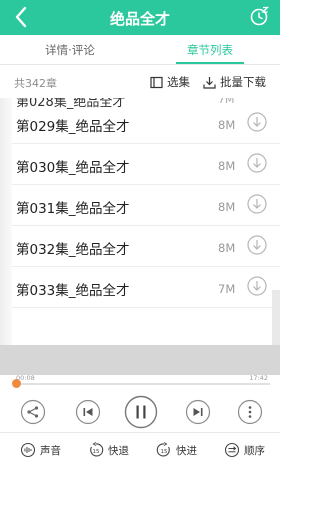 This screenshot has height=508, width=320. What do you see at coordinates (73, 291) in the screenshot?
I see `chapter-name: 第033集_绝品全才` at bounding box center [73, 291].